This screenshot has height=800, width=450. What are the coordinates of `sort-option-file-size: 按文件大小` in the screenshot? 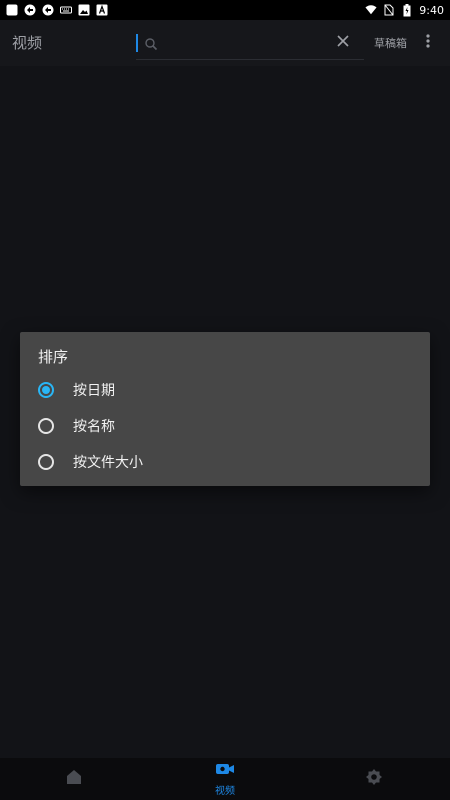 It's located at (228, 462).